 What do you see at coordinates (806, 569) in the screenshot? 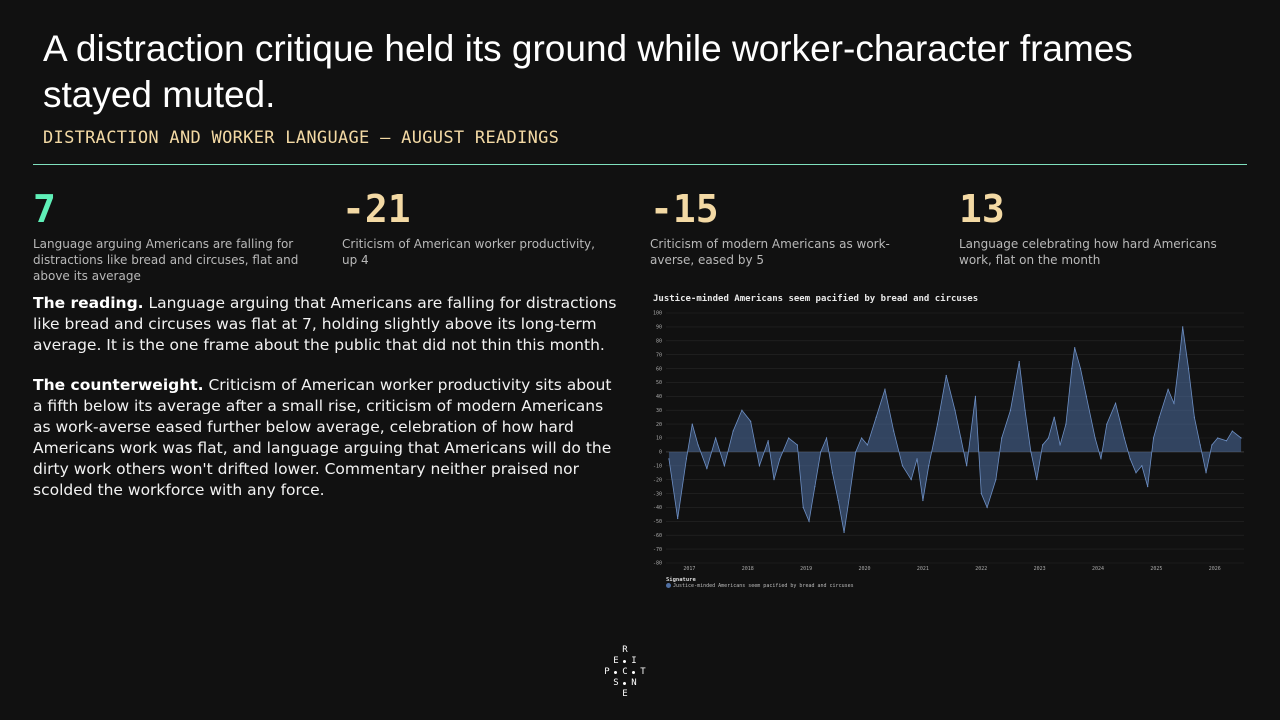
I see `x-tick-label: 2019` at bounding box center [806, 569].